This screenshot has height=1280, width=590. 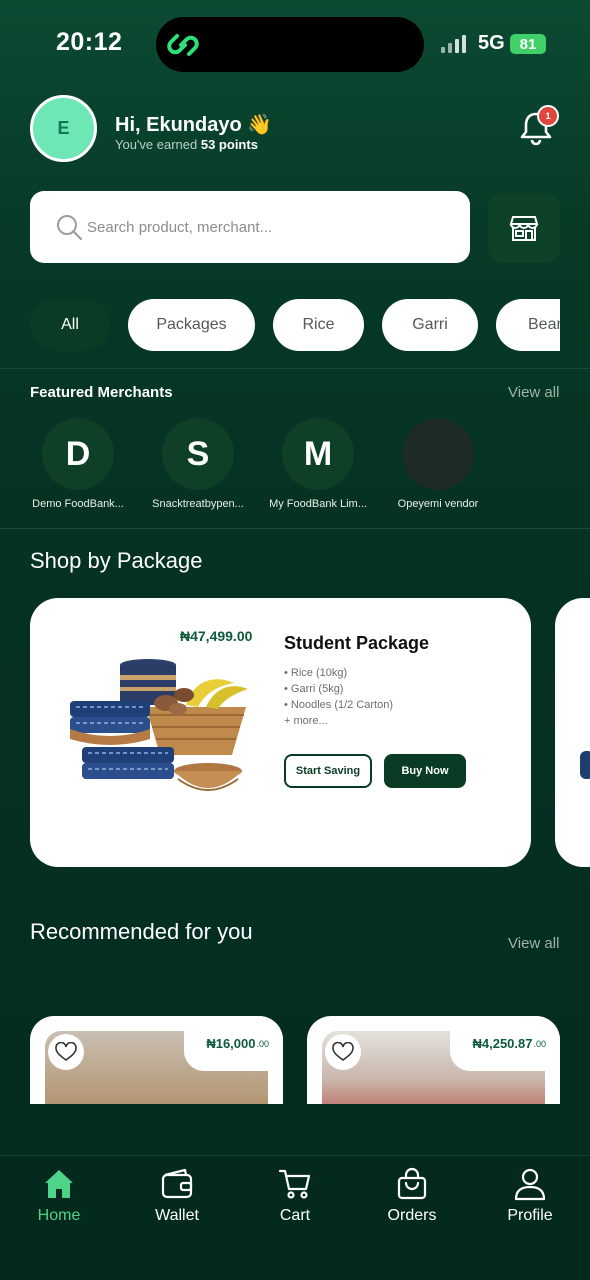 I want to click on nav-wallet: Wallet, so click(x=177, y=1196).